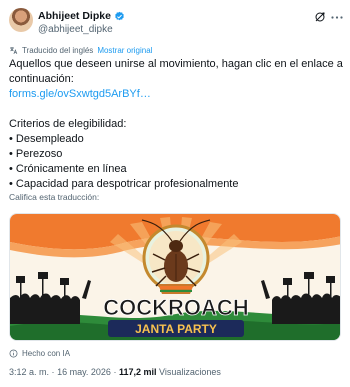  I want to click on translate-icon, so click(14, 50).